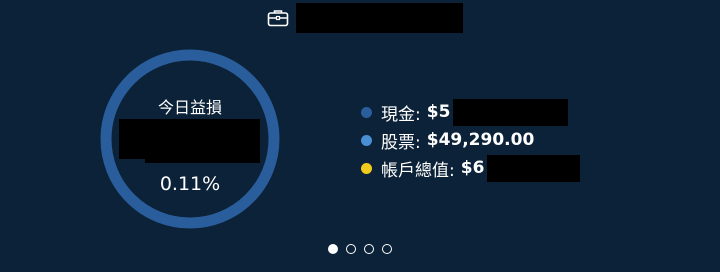 The width and height of the screenshot is (720, 272). I want to click on header, so click(364, 18).